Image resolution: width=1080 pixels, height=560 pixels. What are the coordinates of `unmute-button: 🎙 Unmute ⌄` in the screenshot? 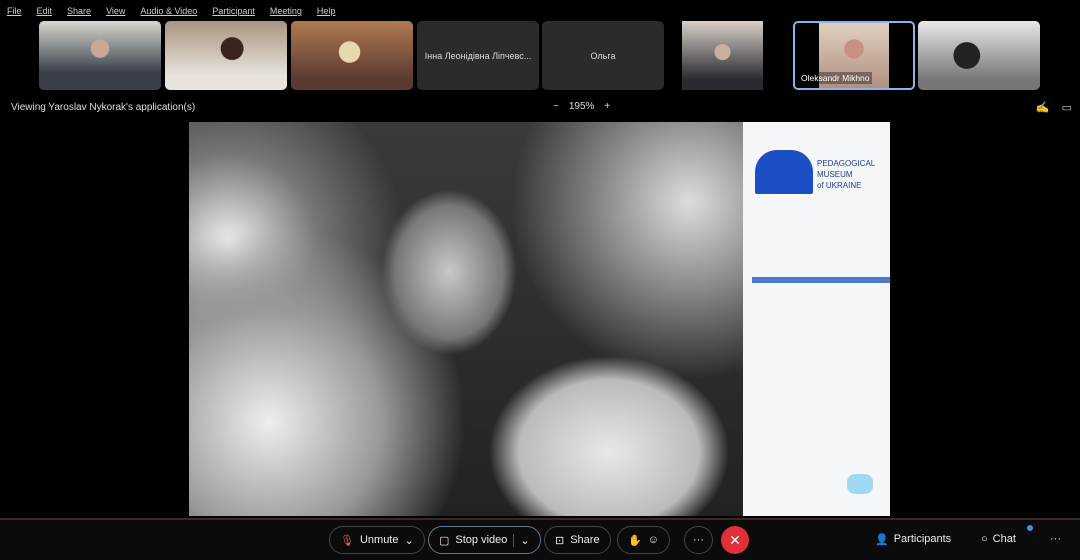 It's located at (377, 540).